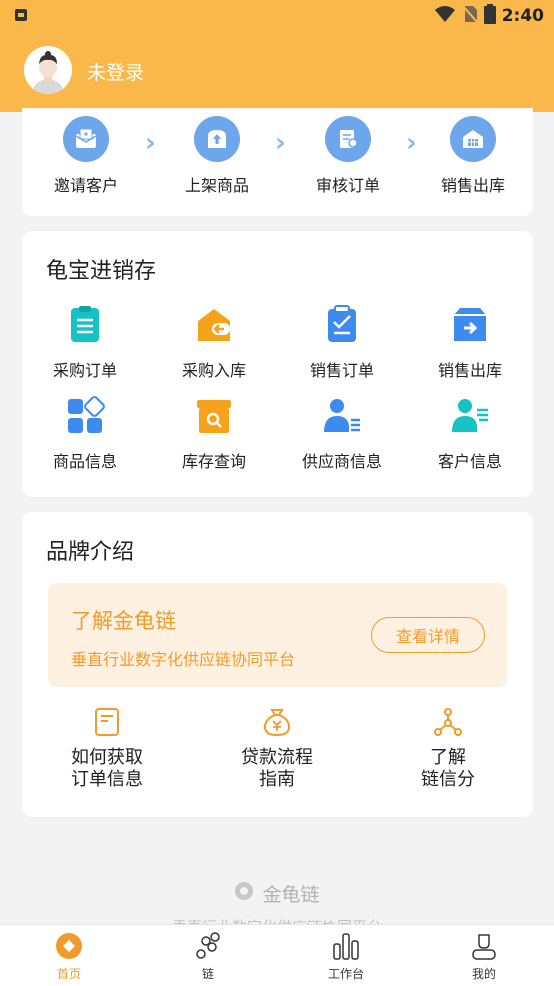 This screenshot has height=986, width=554. I want to click on money-bag-icon, so click(277, 722).